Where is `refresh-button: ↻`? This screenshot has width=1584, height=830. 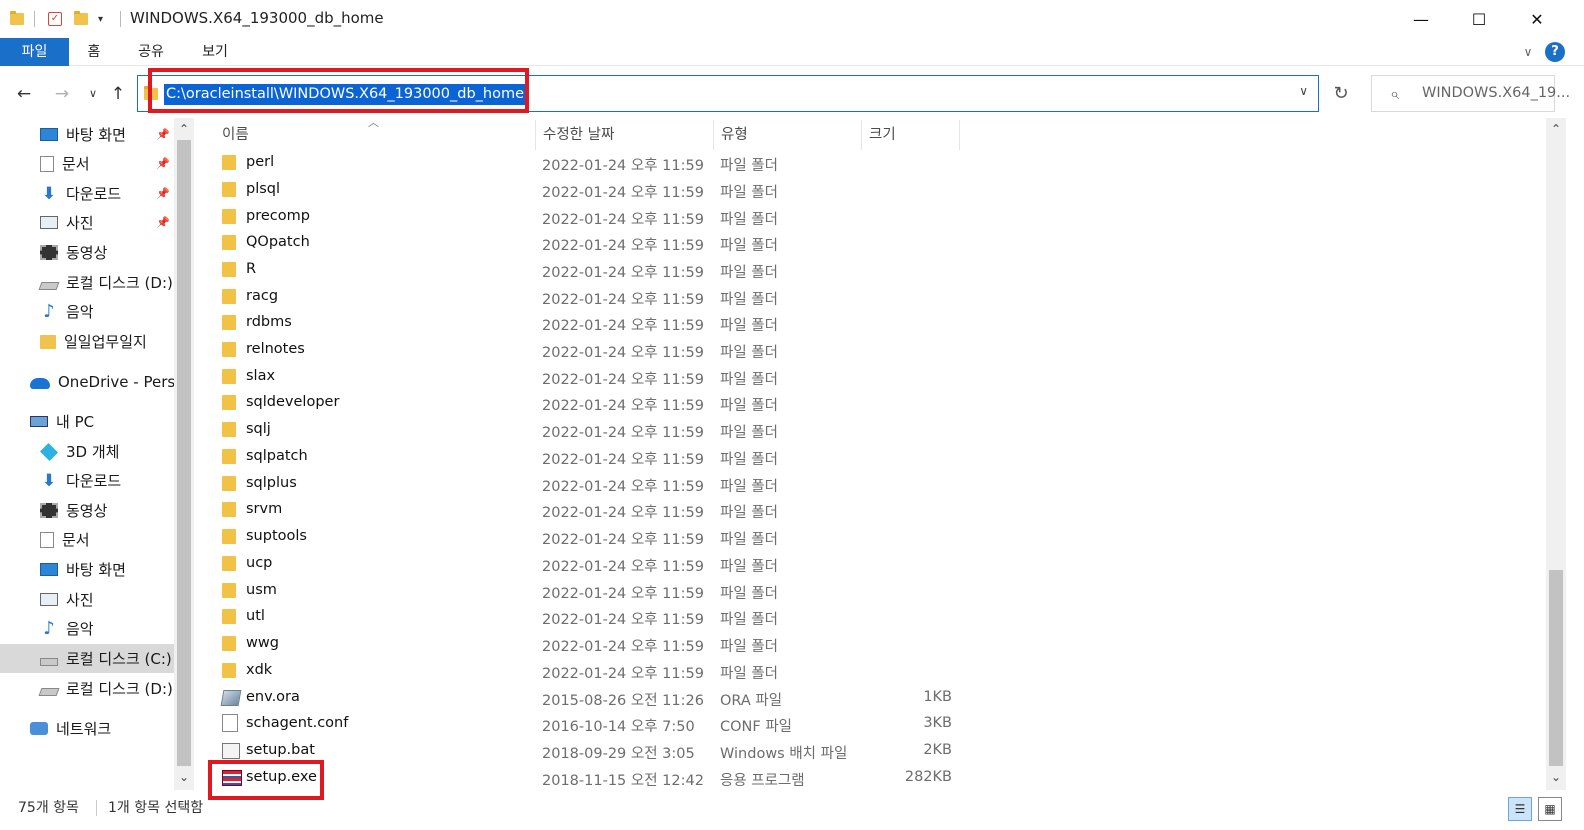
refresh-button: ↻ is located at coordinates (1341, 93).